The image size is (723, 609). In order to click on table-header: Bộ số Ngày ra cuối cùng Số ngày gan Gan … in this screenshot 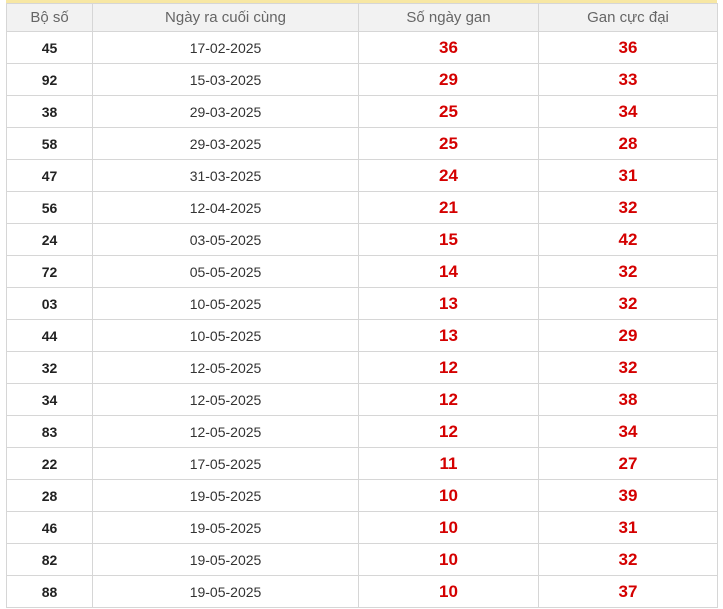, I will do `click(362, 17)`.